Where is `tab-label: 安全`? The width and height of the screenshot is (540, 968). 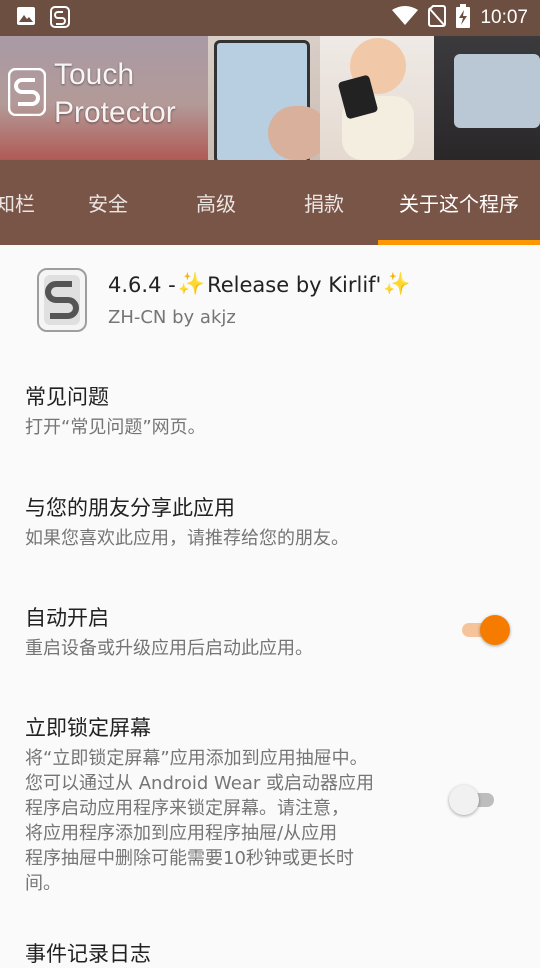 tab-label: 安全 is located at coordinates (108, 204).